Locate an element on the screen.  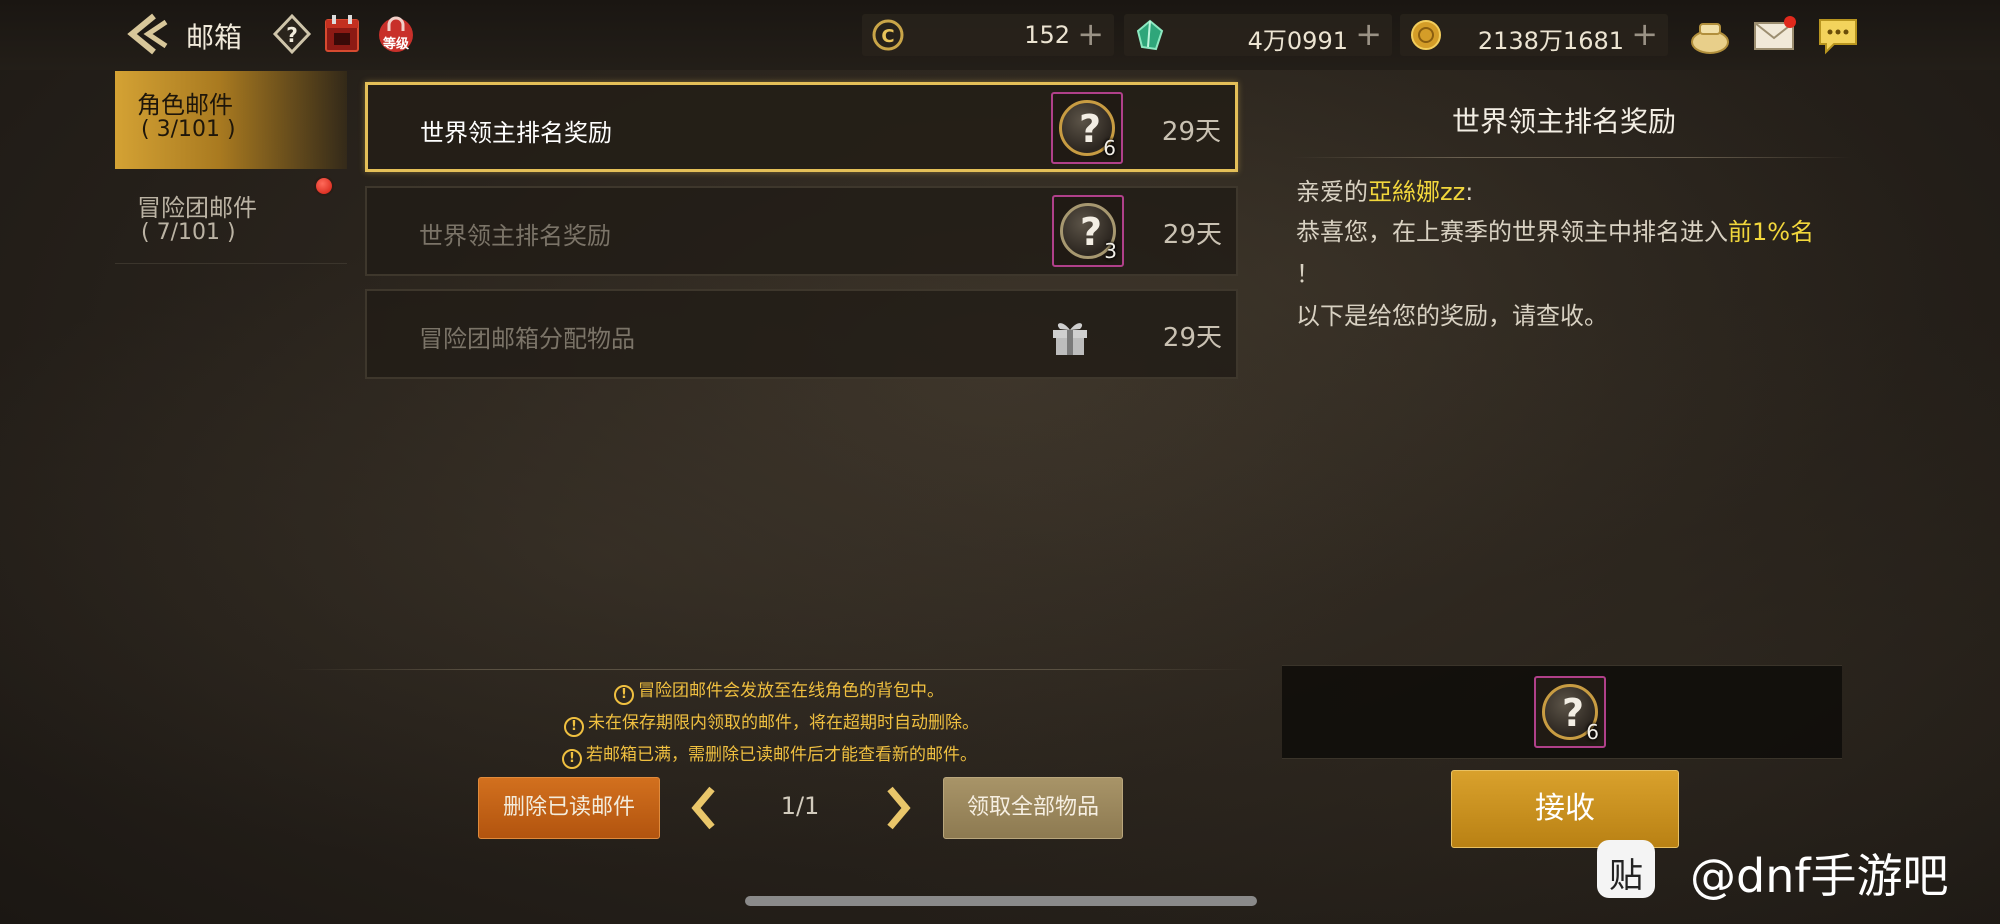
next-page-arrow-icon is located at coordinates (897, 808).